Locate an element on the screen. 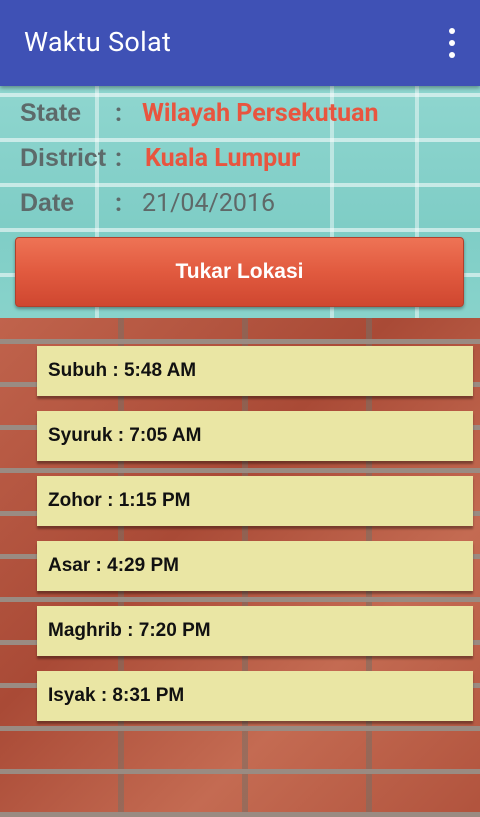 The width and height of the screenshot is (480, 817). prayer-time-subuh: Subuh : 5:48 AM is located at coordinates (255, 371).